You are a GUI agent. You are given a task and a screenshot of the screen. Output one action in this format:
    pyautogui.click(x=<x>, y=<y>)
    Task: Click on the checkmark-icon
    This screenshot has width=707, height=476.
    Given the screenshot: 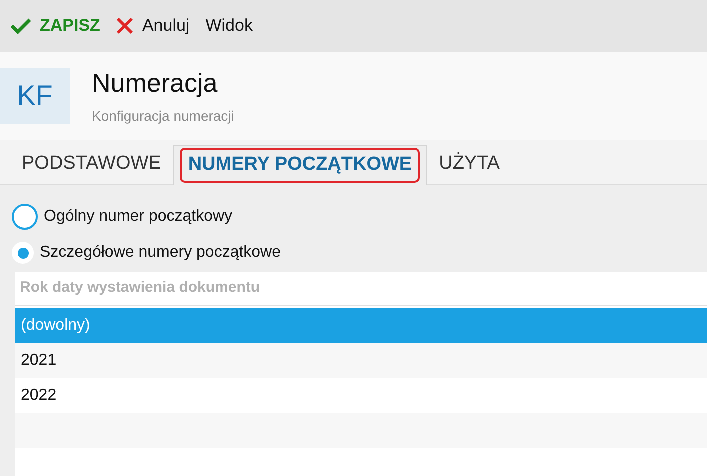 What is the action you would take?
    pyautogui.click(x=21, y=26)
    